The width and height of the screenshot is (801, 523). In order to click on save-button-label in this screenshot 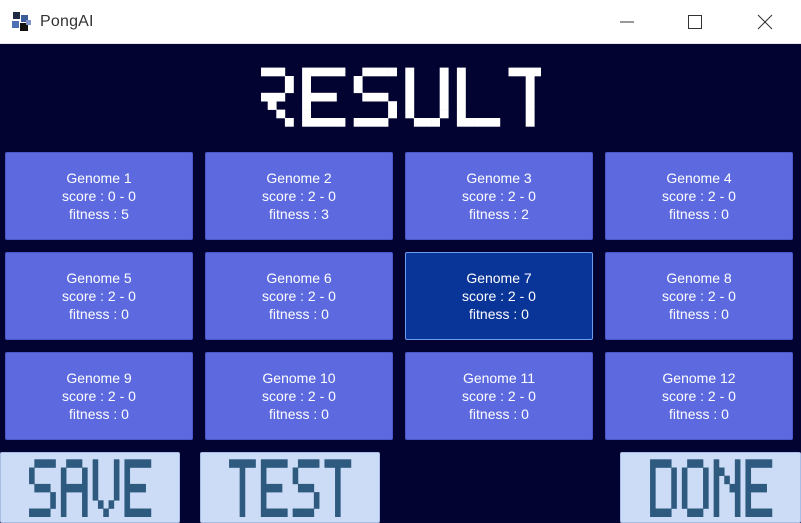, I will do `click(90, 487)`.